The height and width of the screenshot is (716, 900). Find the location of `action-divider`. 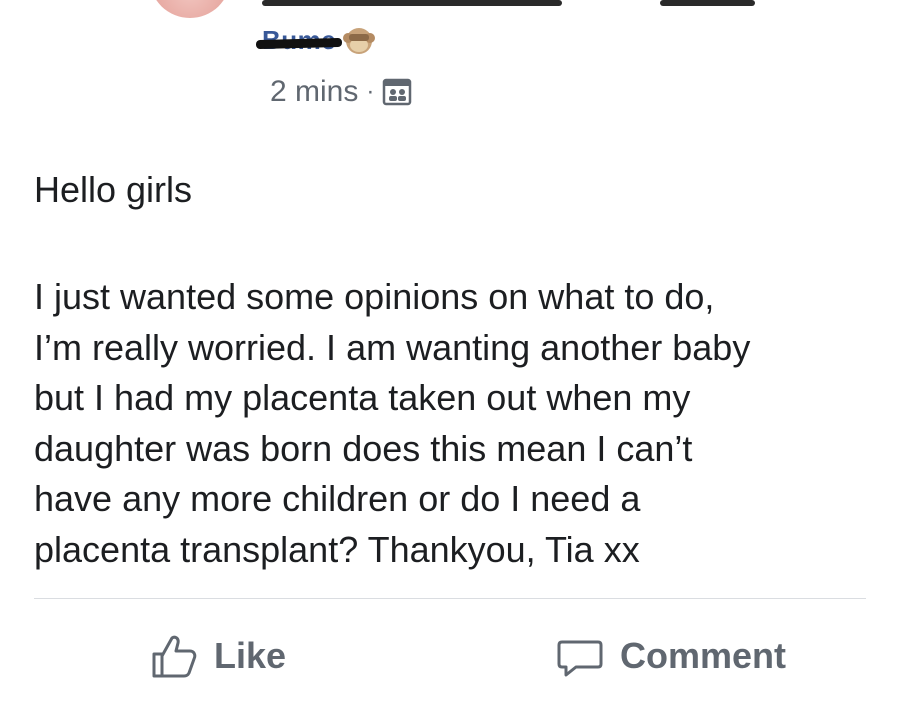

action-divider is located at coordinates (450, 598).